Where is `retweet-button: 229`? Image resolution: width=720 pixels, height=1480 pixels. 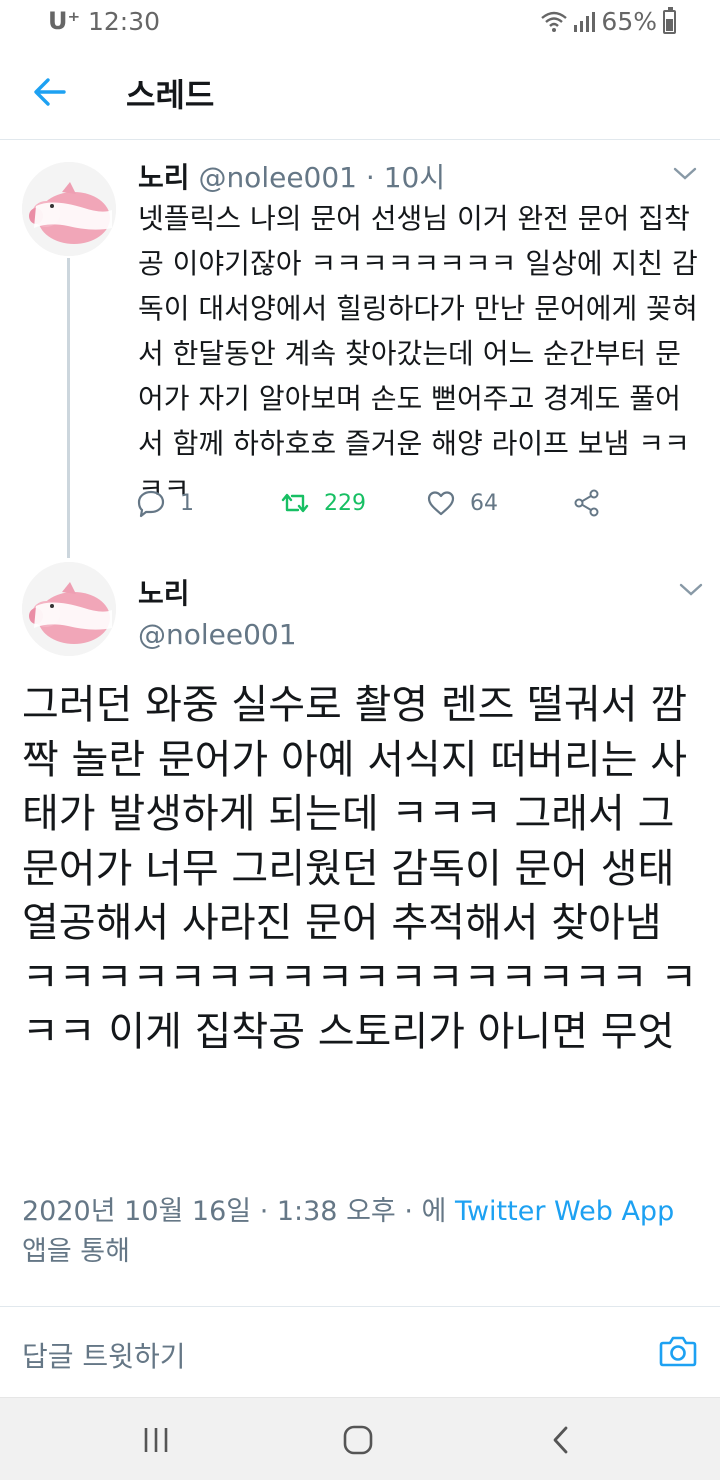
retweet-button: 229 is located at coordinates (323, 503).